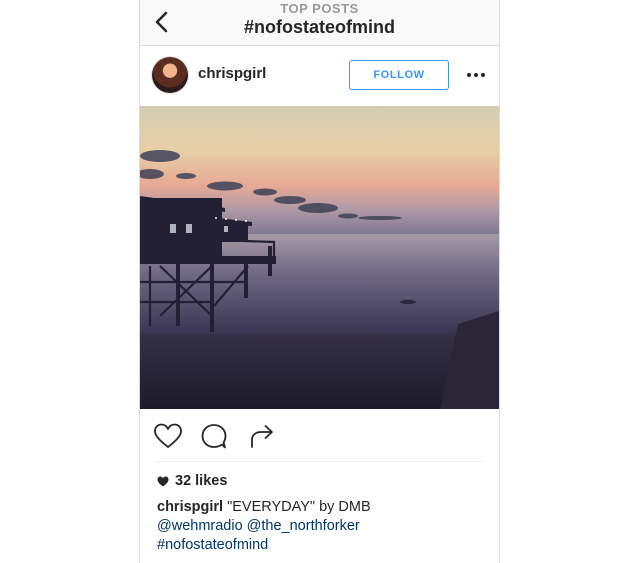 The height and width of the screenshot is (563, 640). What do you see at coordinates (319, 438) in the screenshot?
I see `post-actions` at bounding box center [319, 438].